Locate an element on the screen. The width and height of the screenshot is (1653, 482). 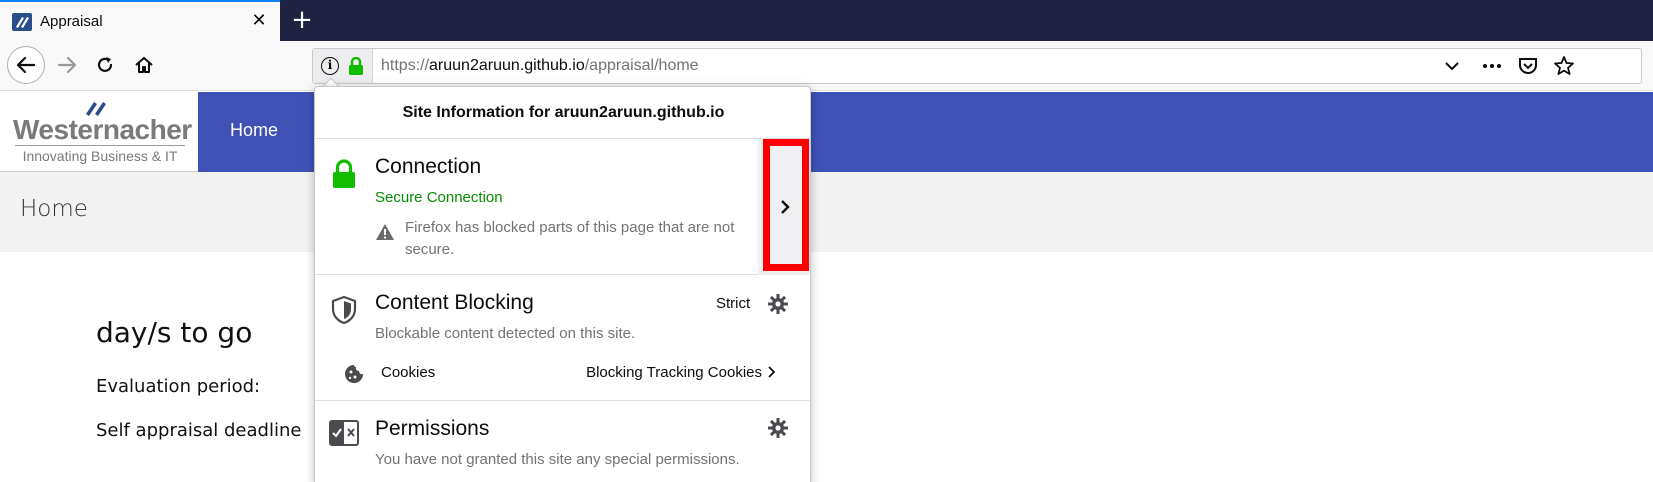
shield-icon is located at coordinates (344, 310).